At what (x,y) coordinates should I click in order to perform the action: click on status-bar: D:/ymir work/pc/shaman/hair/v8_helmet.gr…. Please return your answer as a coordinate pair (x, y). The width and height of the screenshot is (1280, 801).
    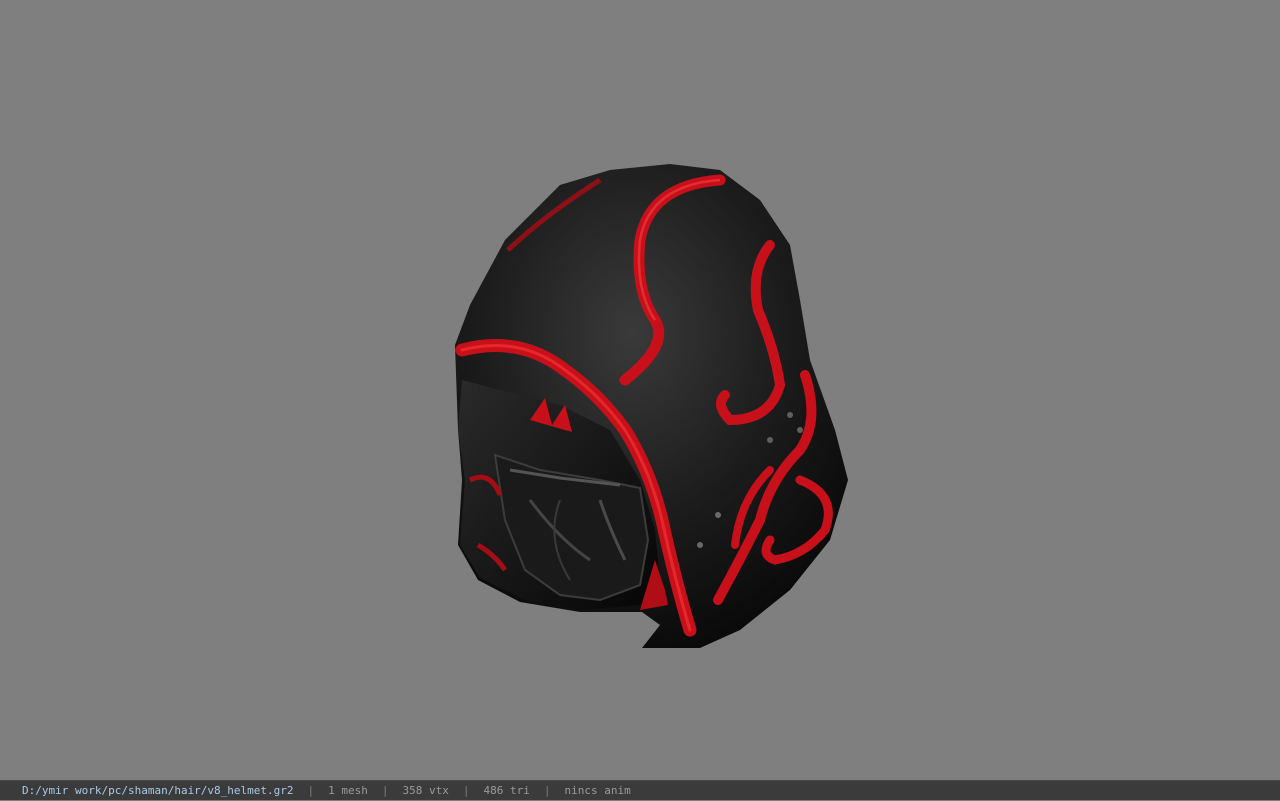
    Looking at the image, I should click on (640, 790).